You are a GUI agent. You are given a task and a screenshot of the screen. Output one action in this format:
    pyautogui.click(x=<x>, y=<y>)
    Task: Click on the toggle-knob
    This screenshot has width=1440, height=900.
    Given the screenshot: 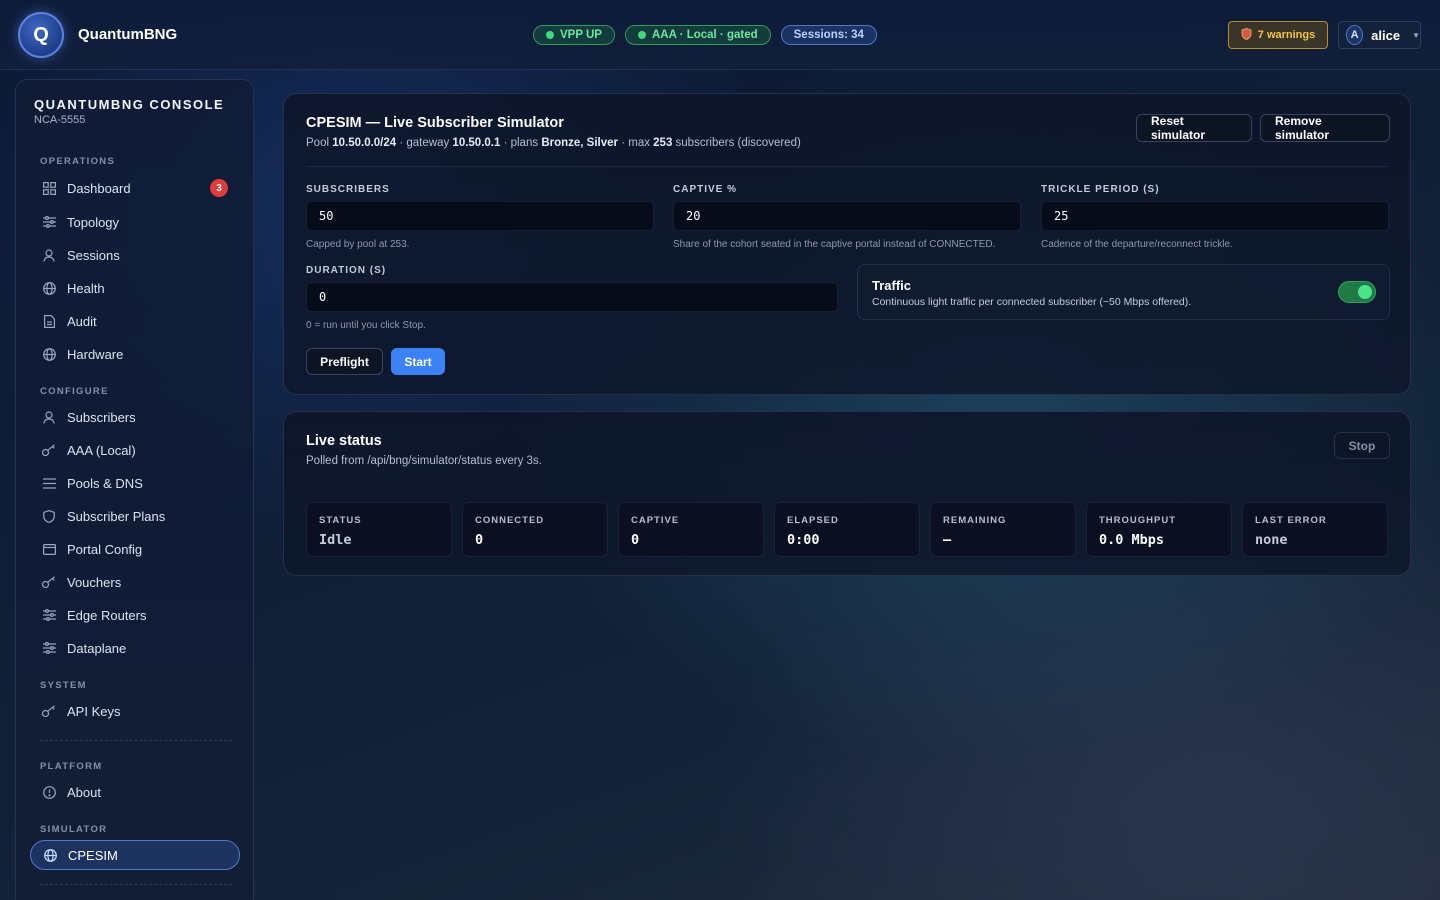 What is the action you would take?
    pyautogui.click(x=1365, y=292)
    